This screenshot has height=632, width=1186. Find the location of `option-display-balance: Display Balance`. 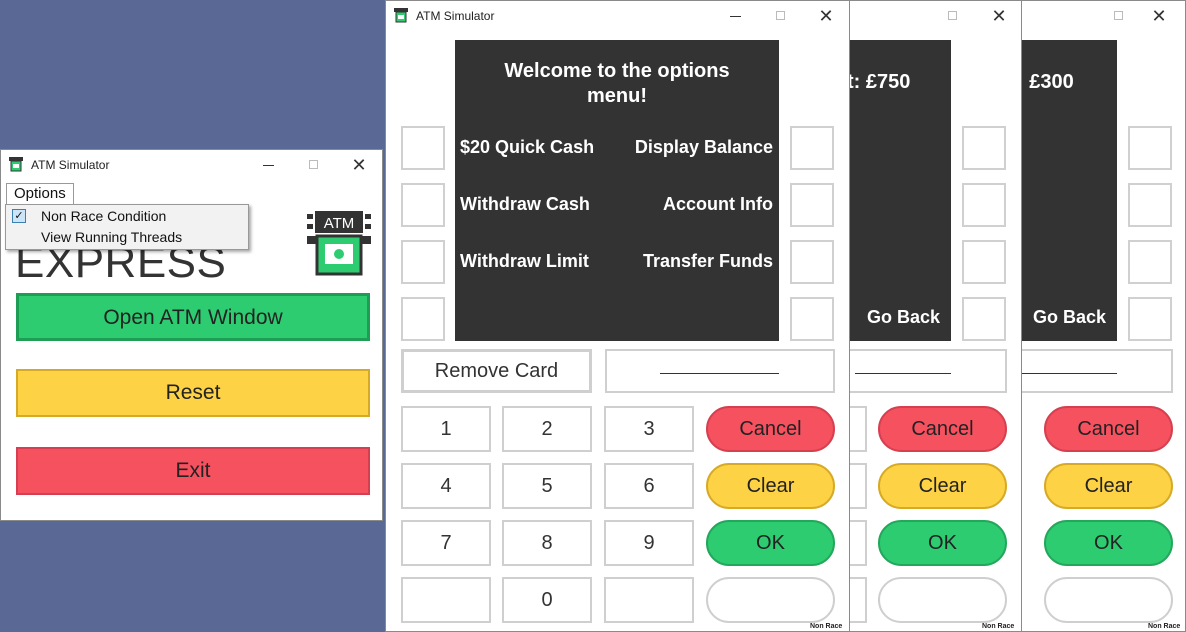

option-display-balance: Display Balance is located at coordinates (703, 147).